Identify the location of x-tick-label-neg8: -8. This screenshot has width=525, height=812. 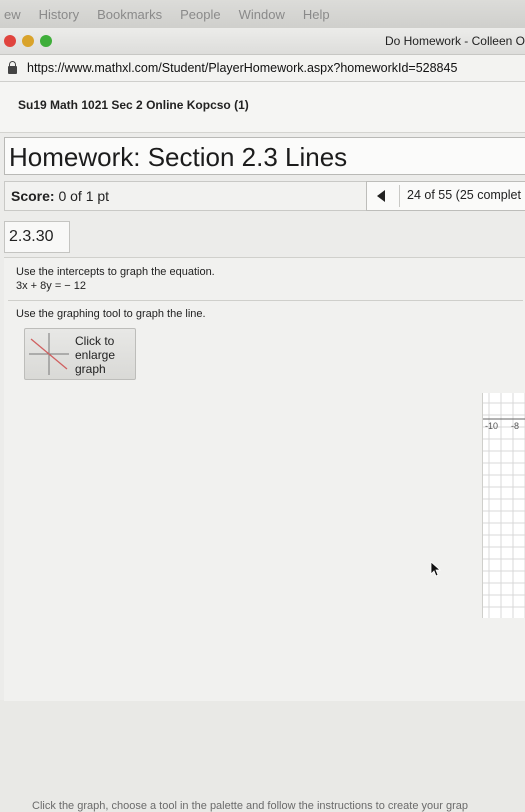
(515, 426).